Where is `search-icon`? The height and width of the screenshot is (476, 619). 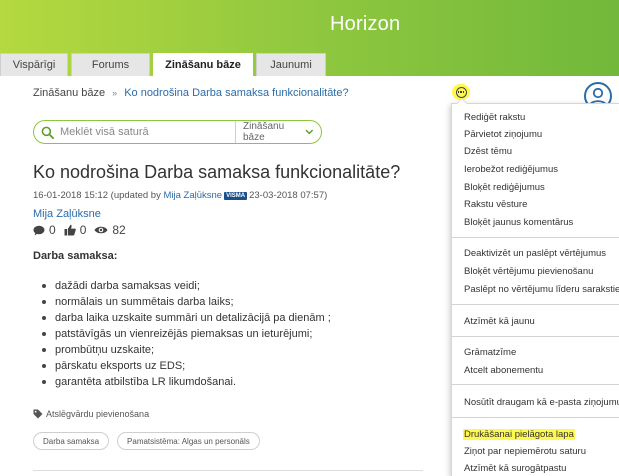
search-icon is located at coordinates (47, 132).